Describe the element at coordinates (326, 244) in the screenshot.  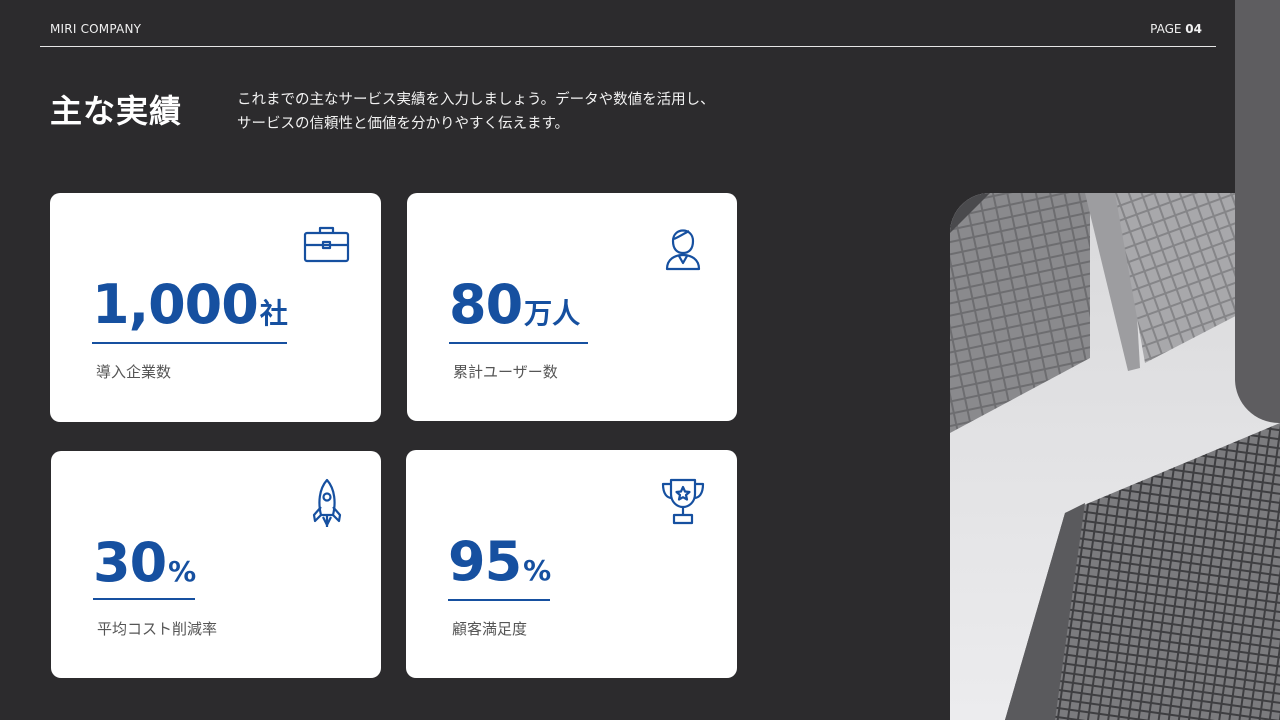
I see `briefcase-icon` at that location.